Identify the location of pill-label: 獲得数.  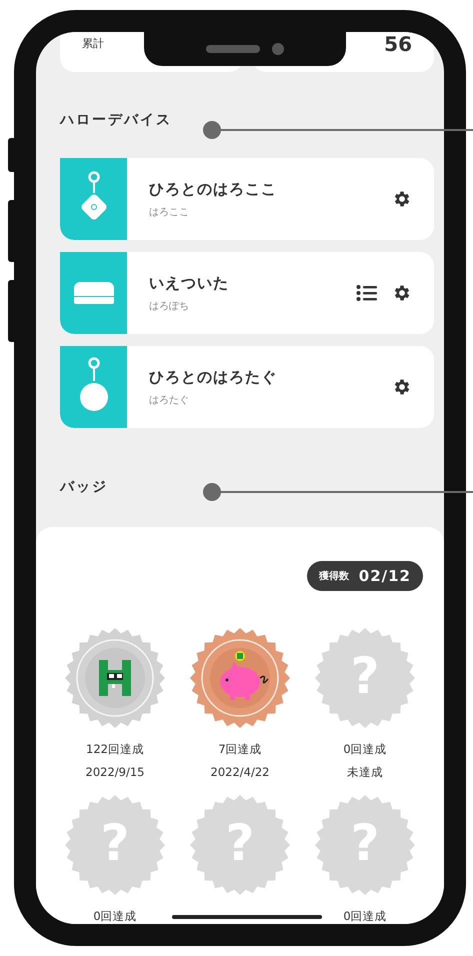
(333, 576).